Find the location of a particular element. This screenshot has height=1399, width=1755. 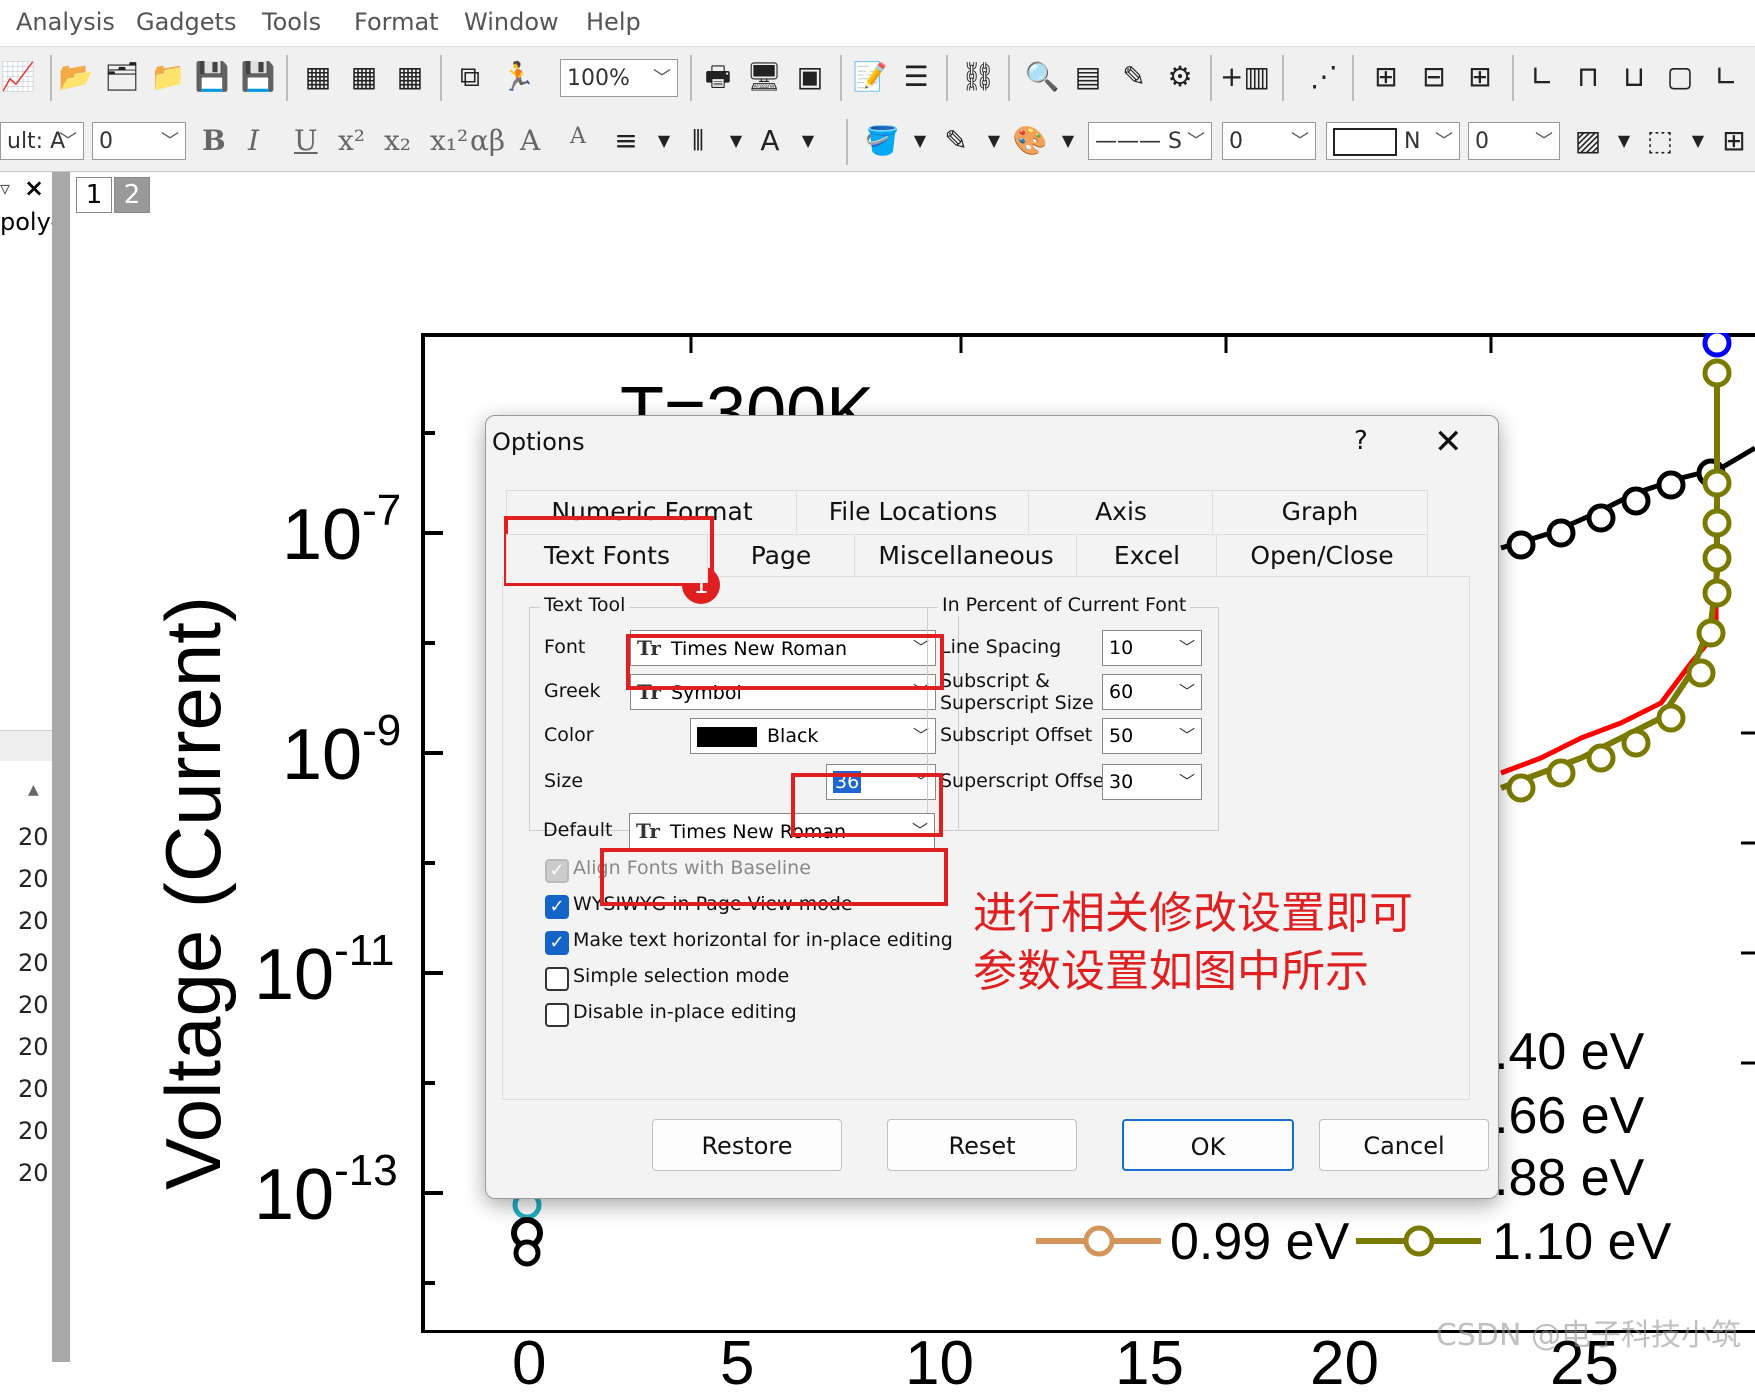

color-select: Black ﹀ is located at coordinates (813, 736).